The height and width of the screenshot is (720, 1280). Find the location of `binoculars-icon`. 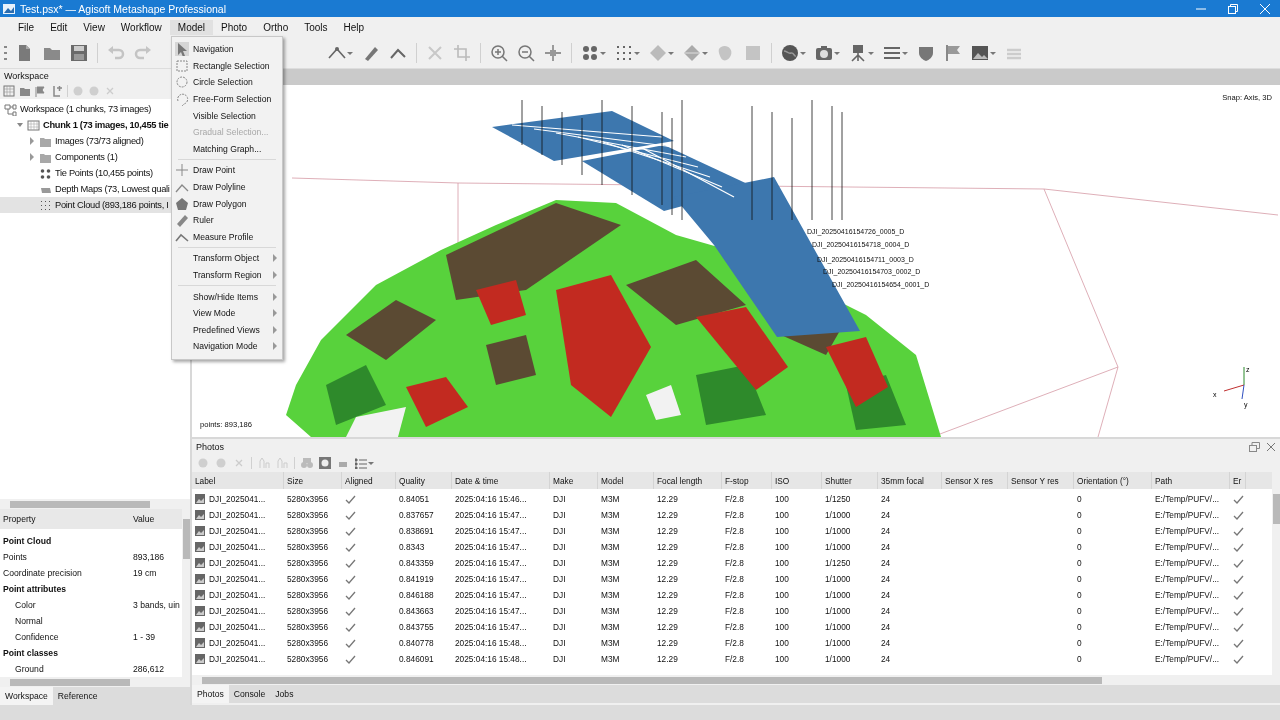

binoculars-icon is located at coordinates (307, 463).